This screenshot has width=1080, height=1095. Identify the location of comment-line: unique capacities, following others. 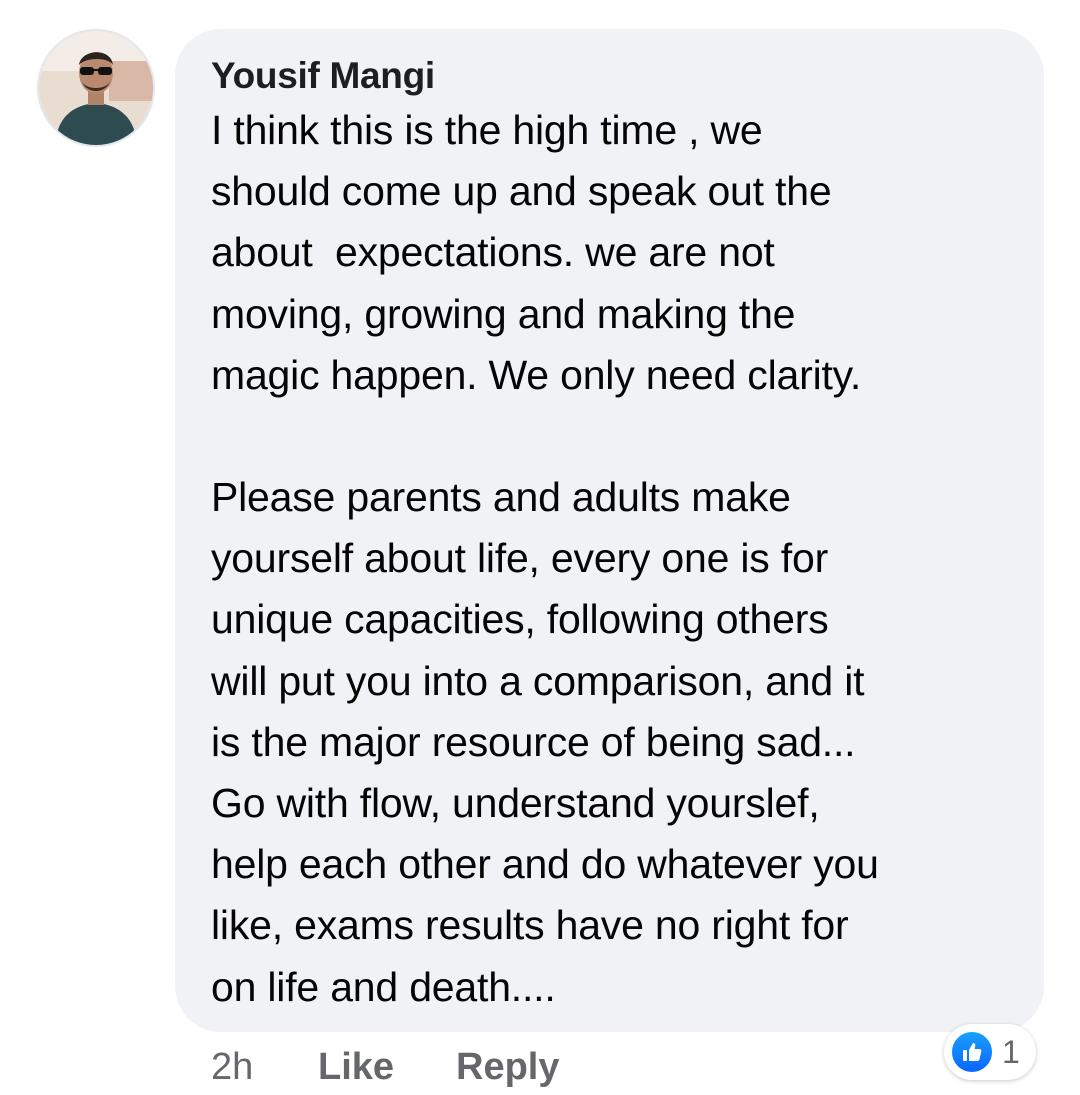
(520, 619).